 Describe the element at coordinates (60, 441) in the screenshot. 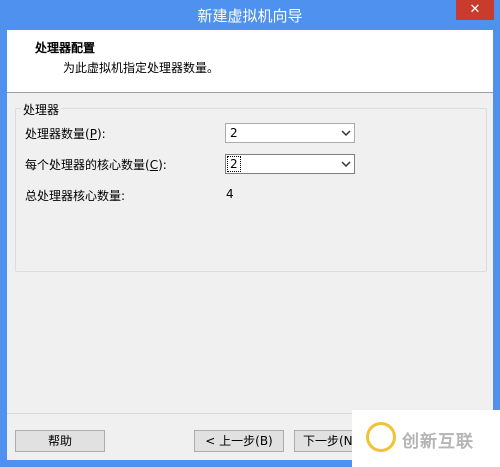

I see `help-button: 帮助` at that location.